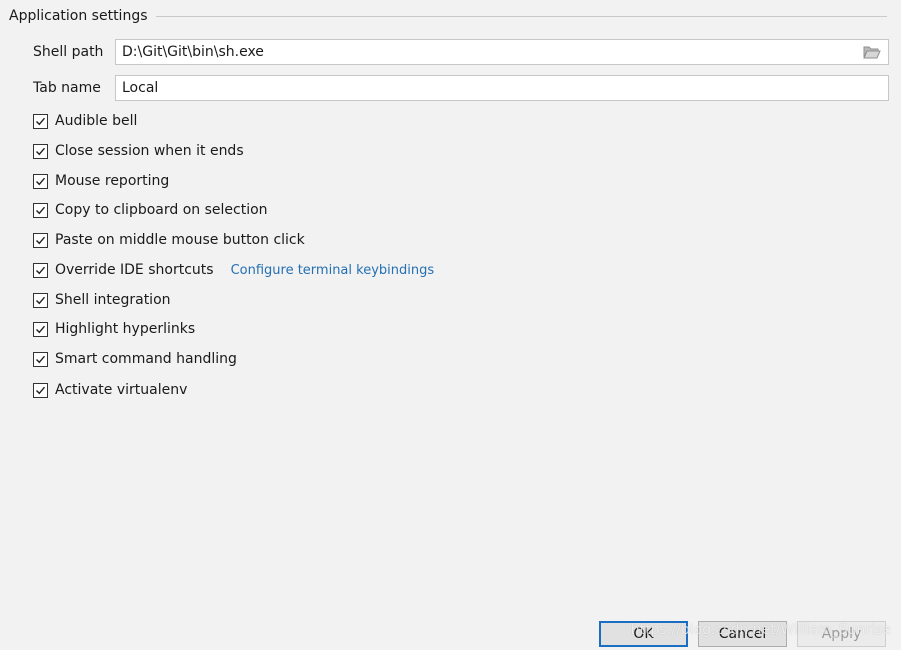 The image size is (901, 650). Describe the element at coordinates (113, 300) in the screenshot. I see `option-label: Shell integration` at that location.